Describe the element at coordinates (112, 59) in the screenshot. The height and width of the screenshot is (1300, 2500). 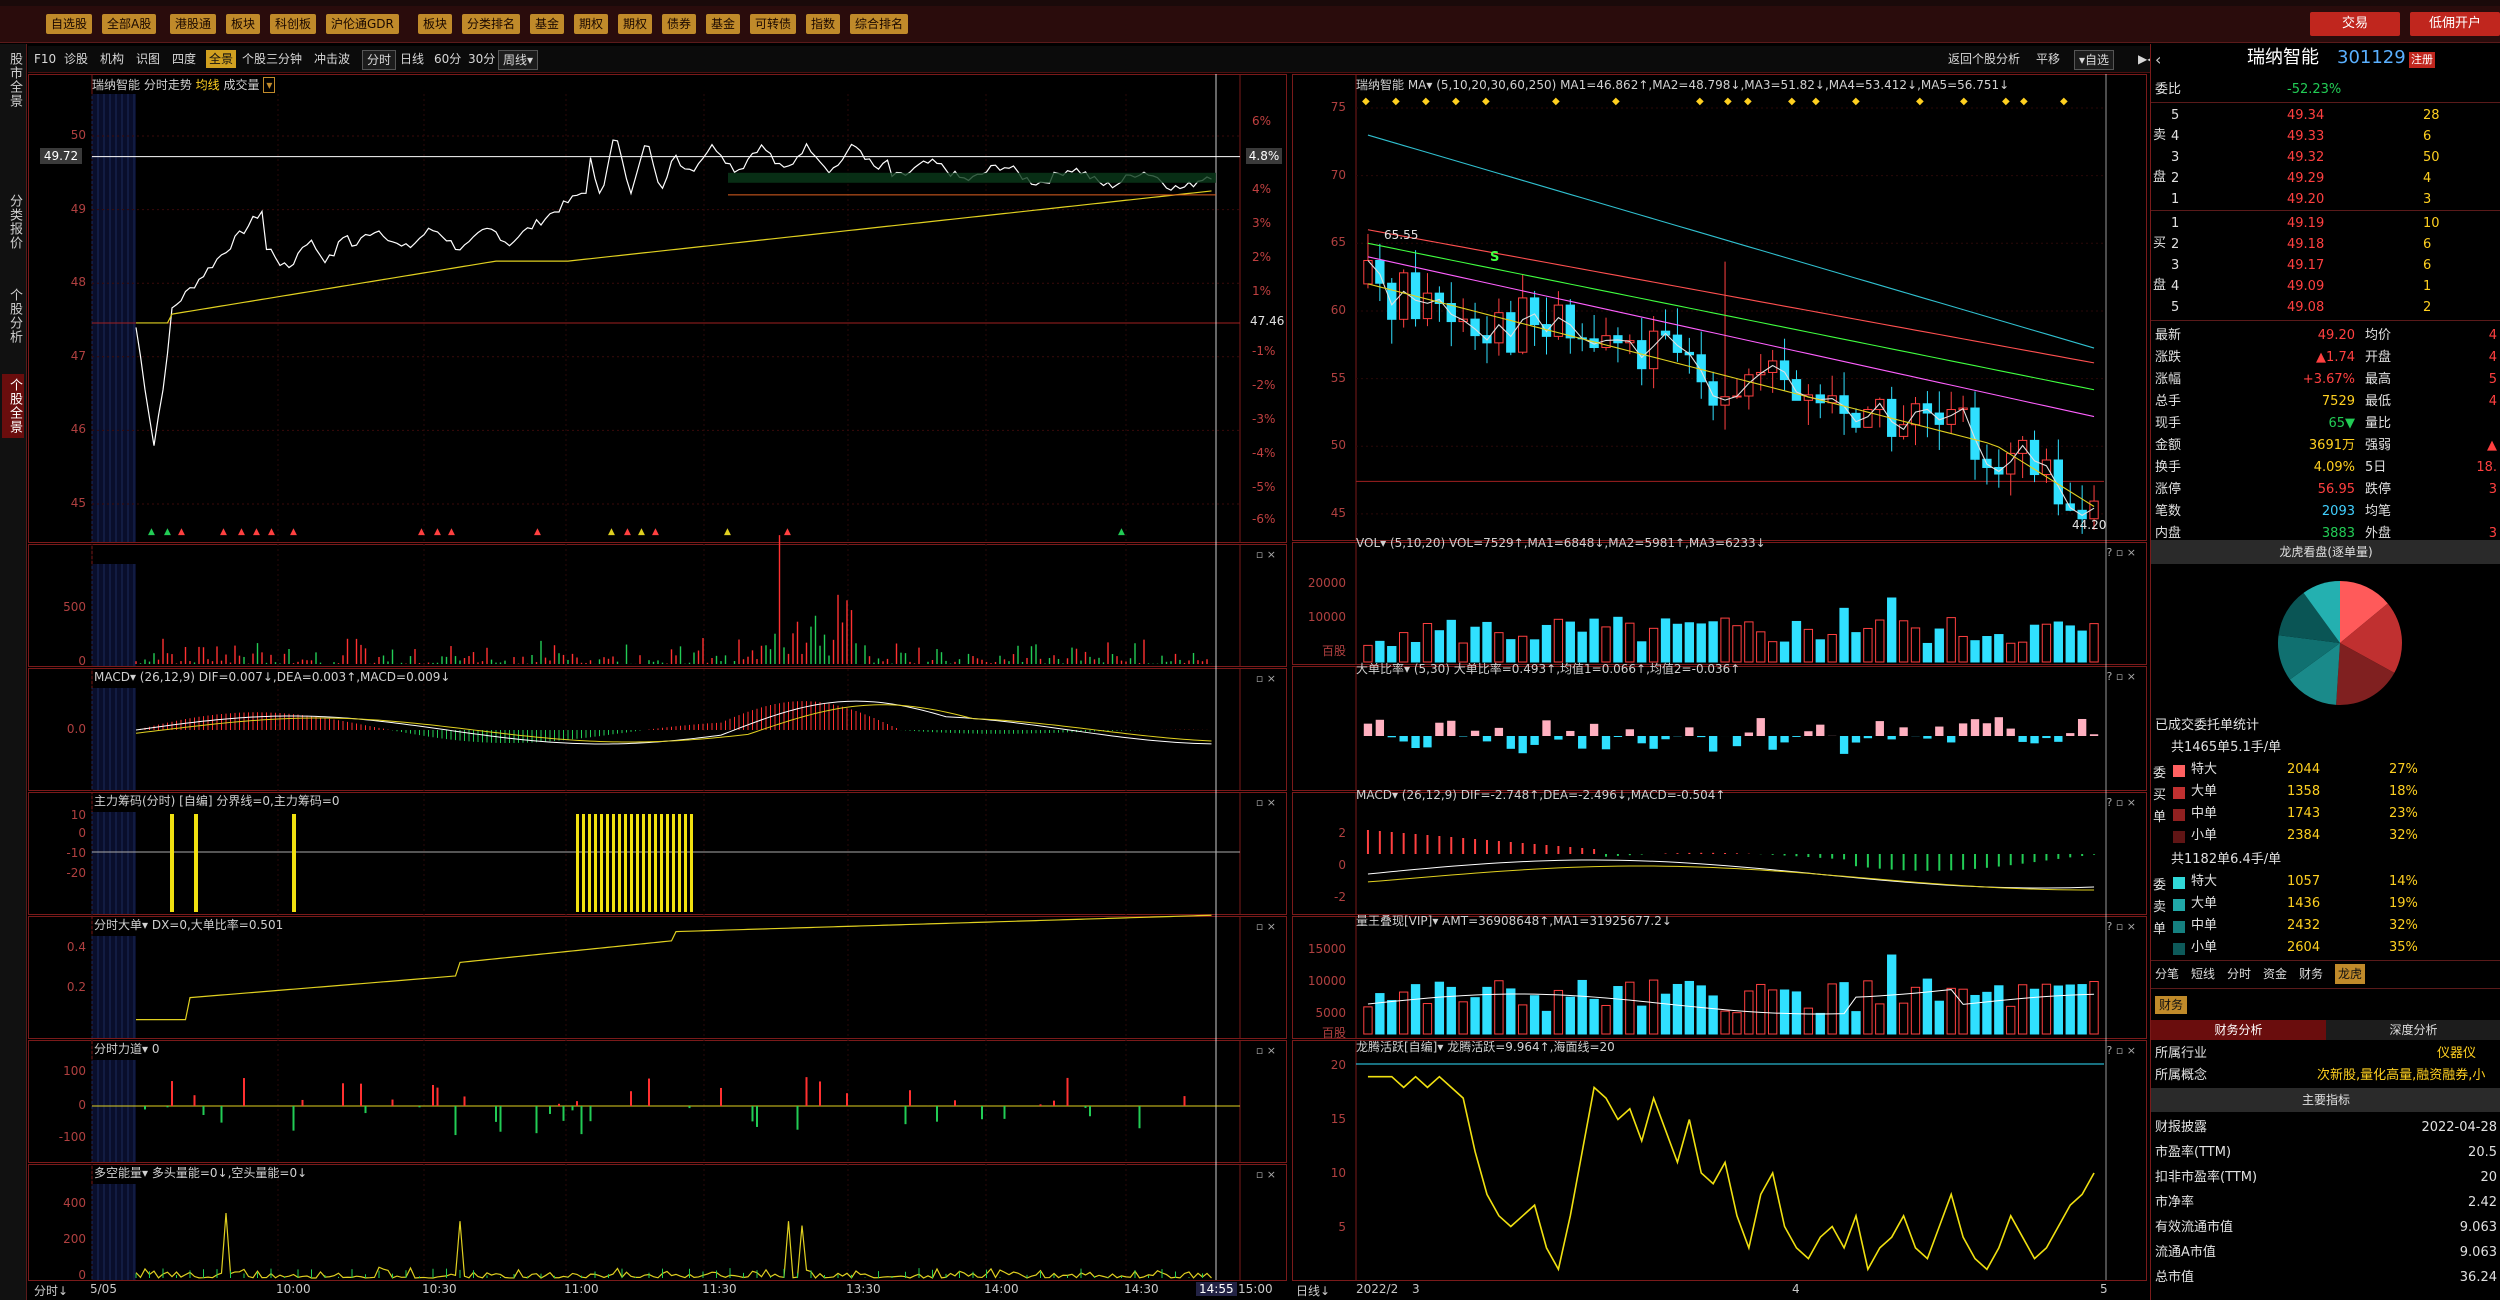
I see `institution-link: 机构` at that location.